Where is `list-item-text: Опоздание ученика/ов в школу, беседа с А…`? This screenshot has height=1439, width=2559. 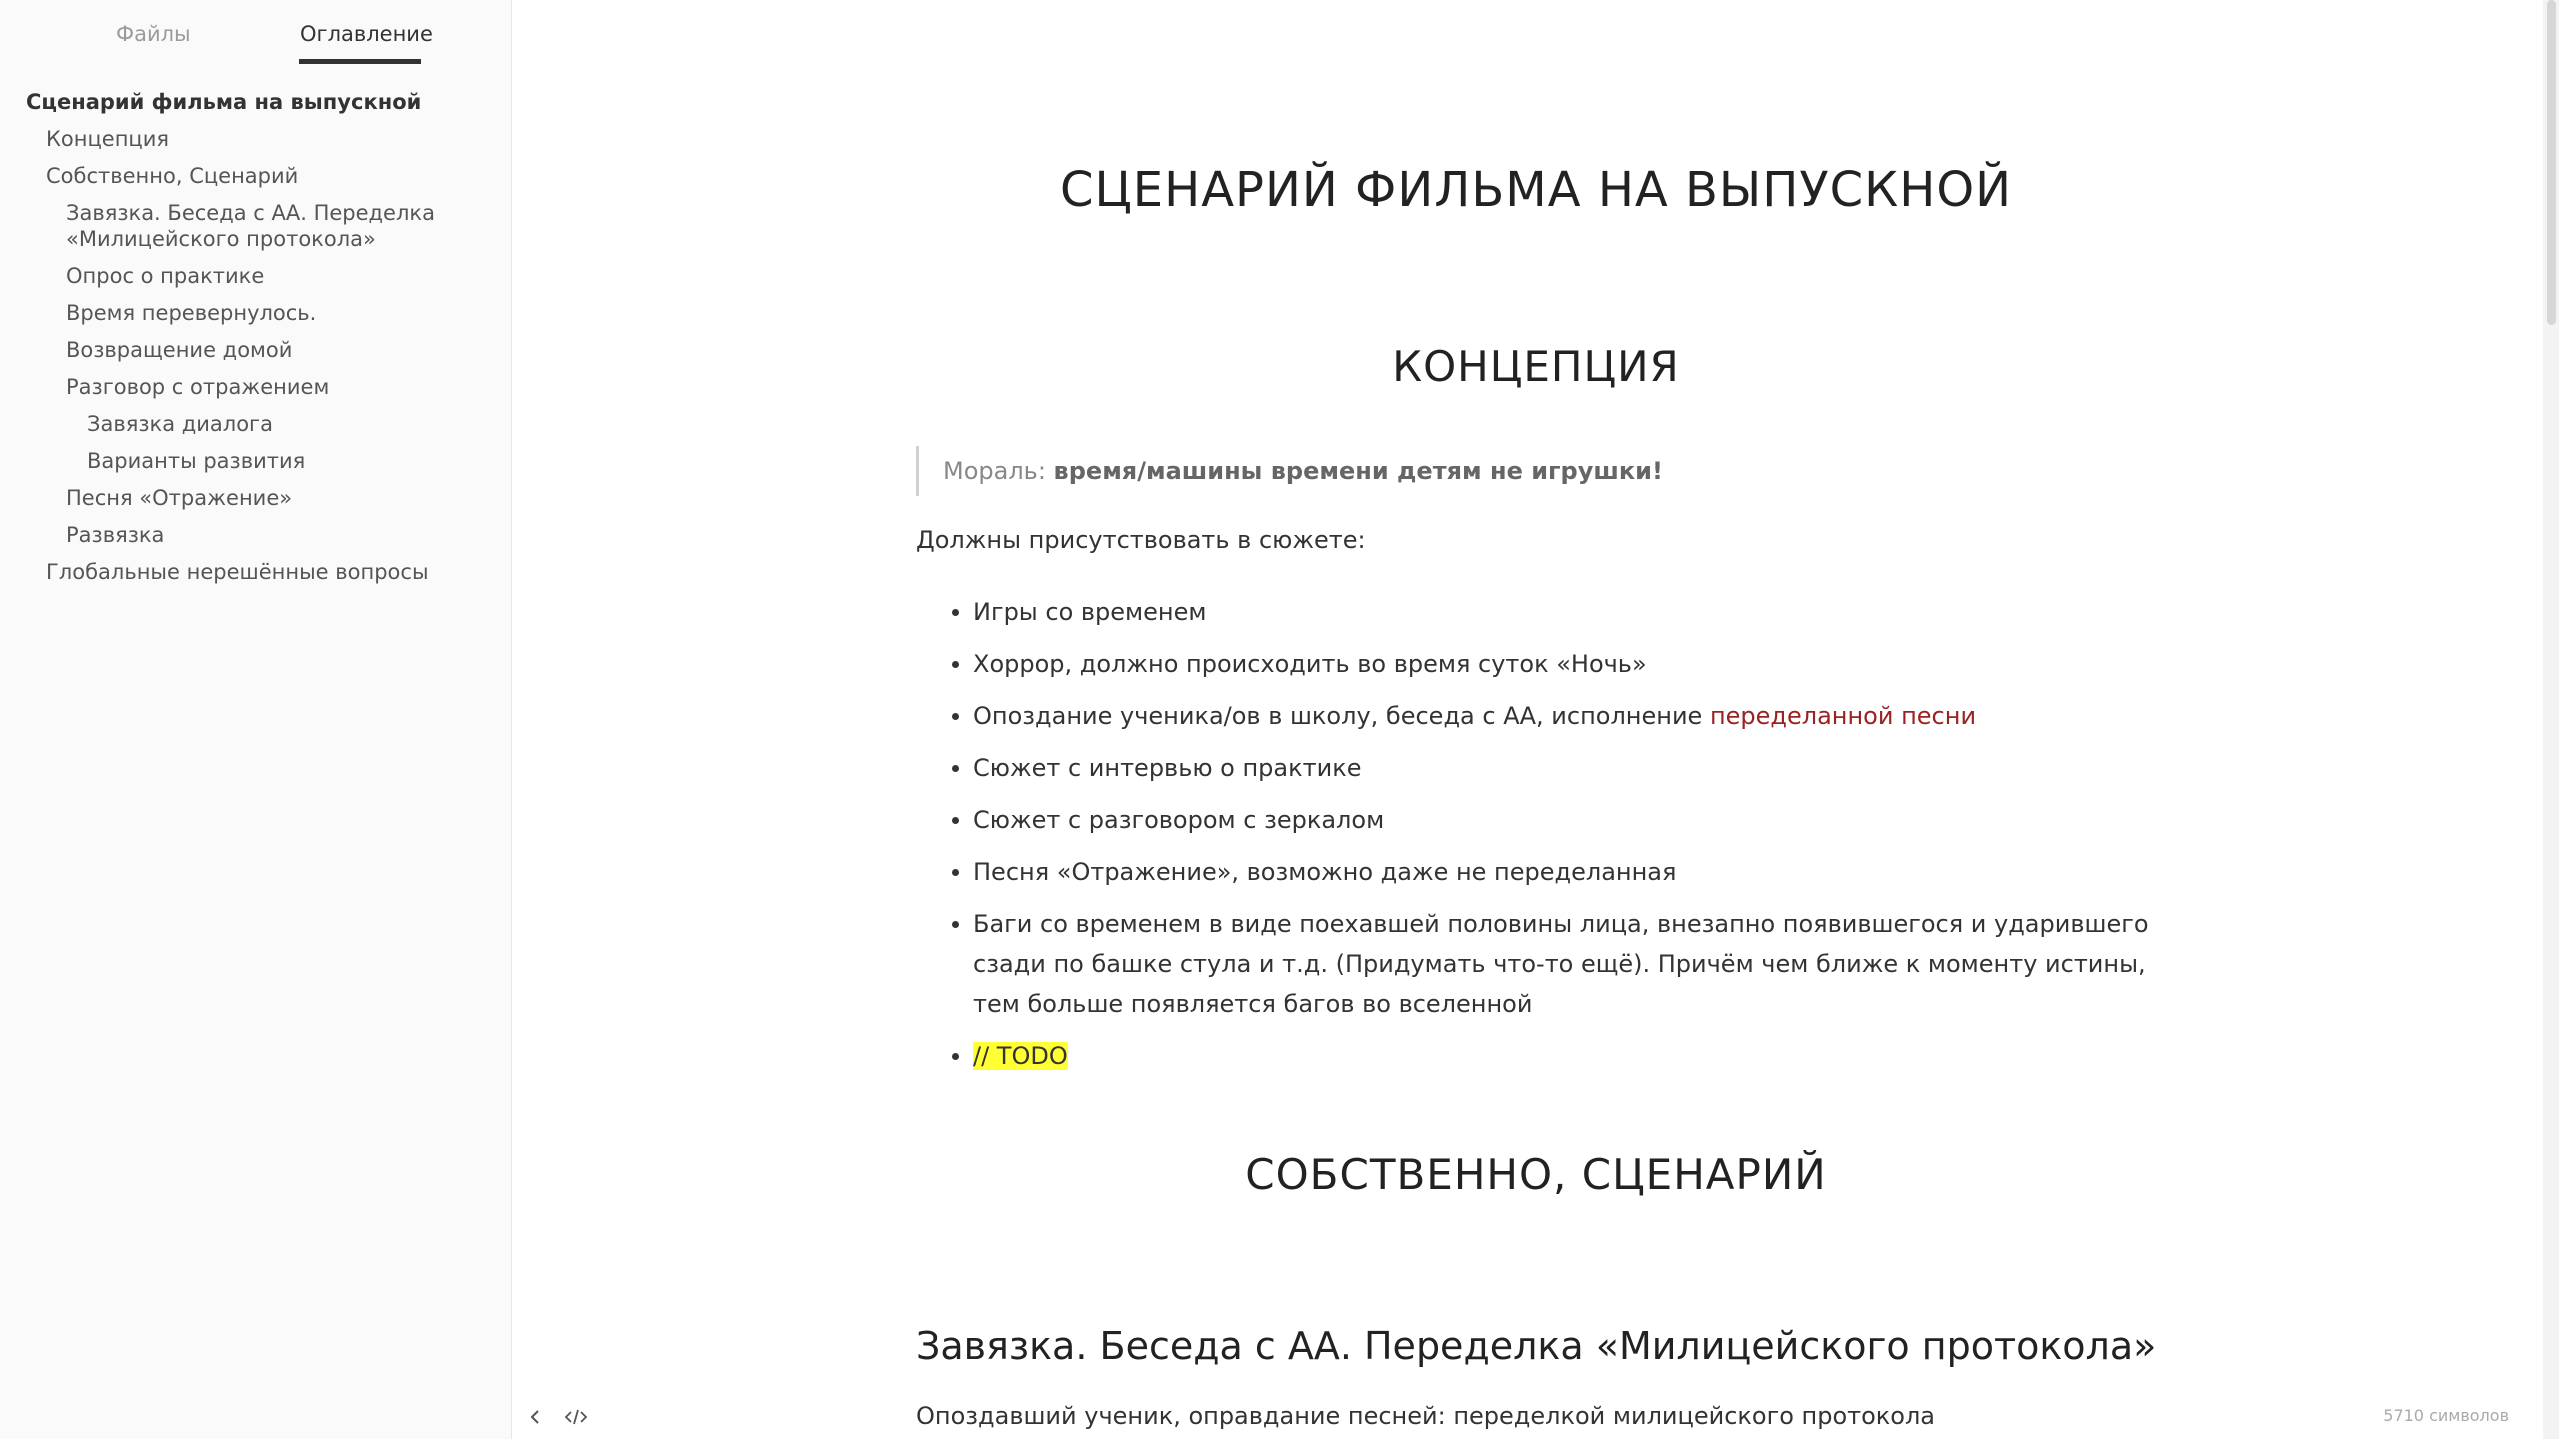
list-item-text: Опоздание ученика/ов в школу, беседа с А… is located at coordinates (1341, 716).